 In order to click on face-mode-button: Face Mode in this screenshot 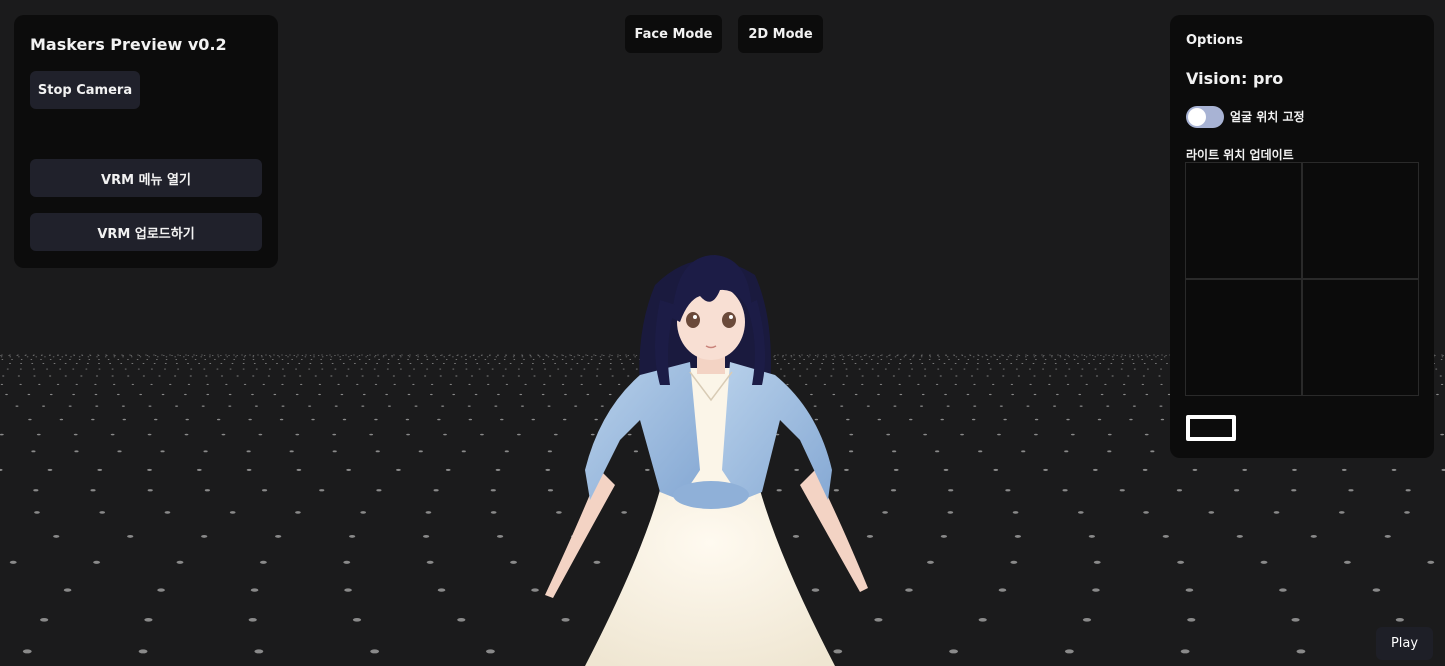, I will do `click(673, 34)`.